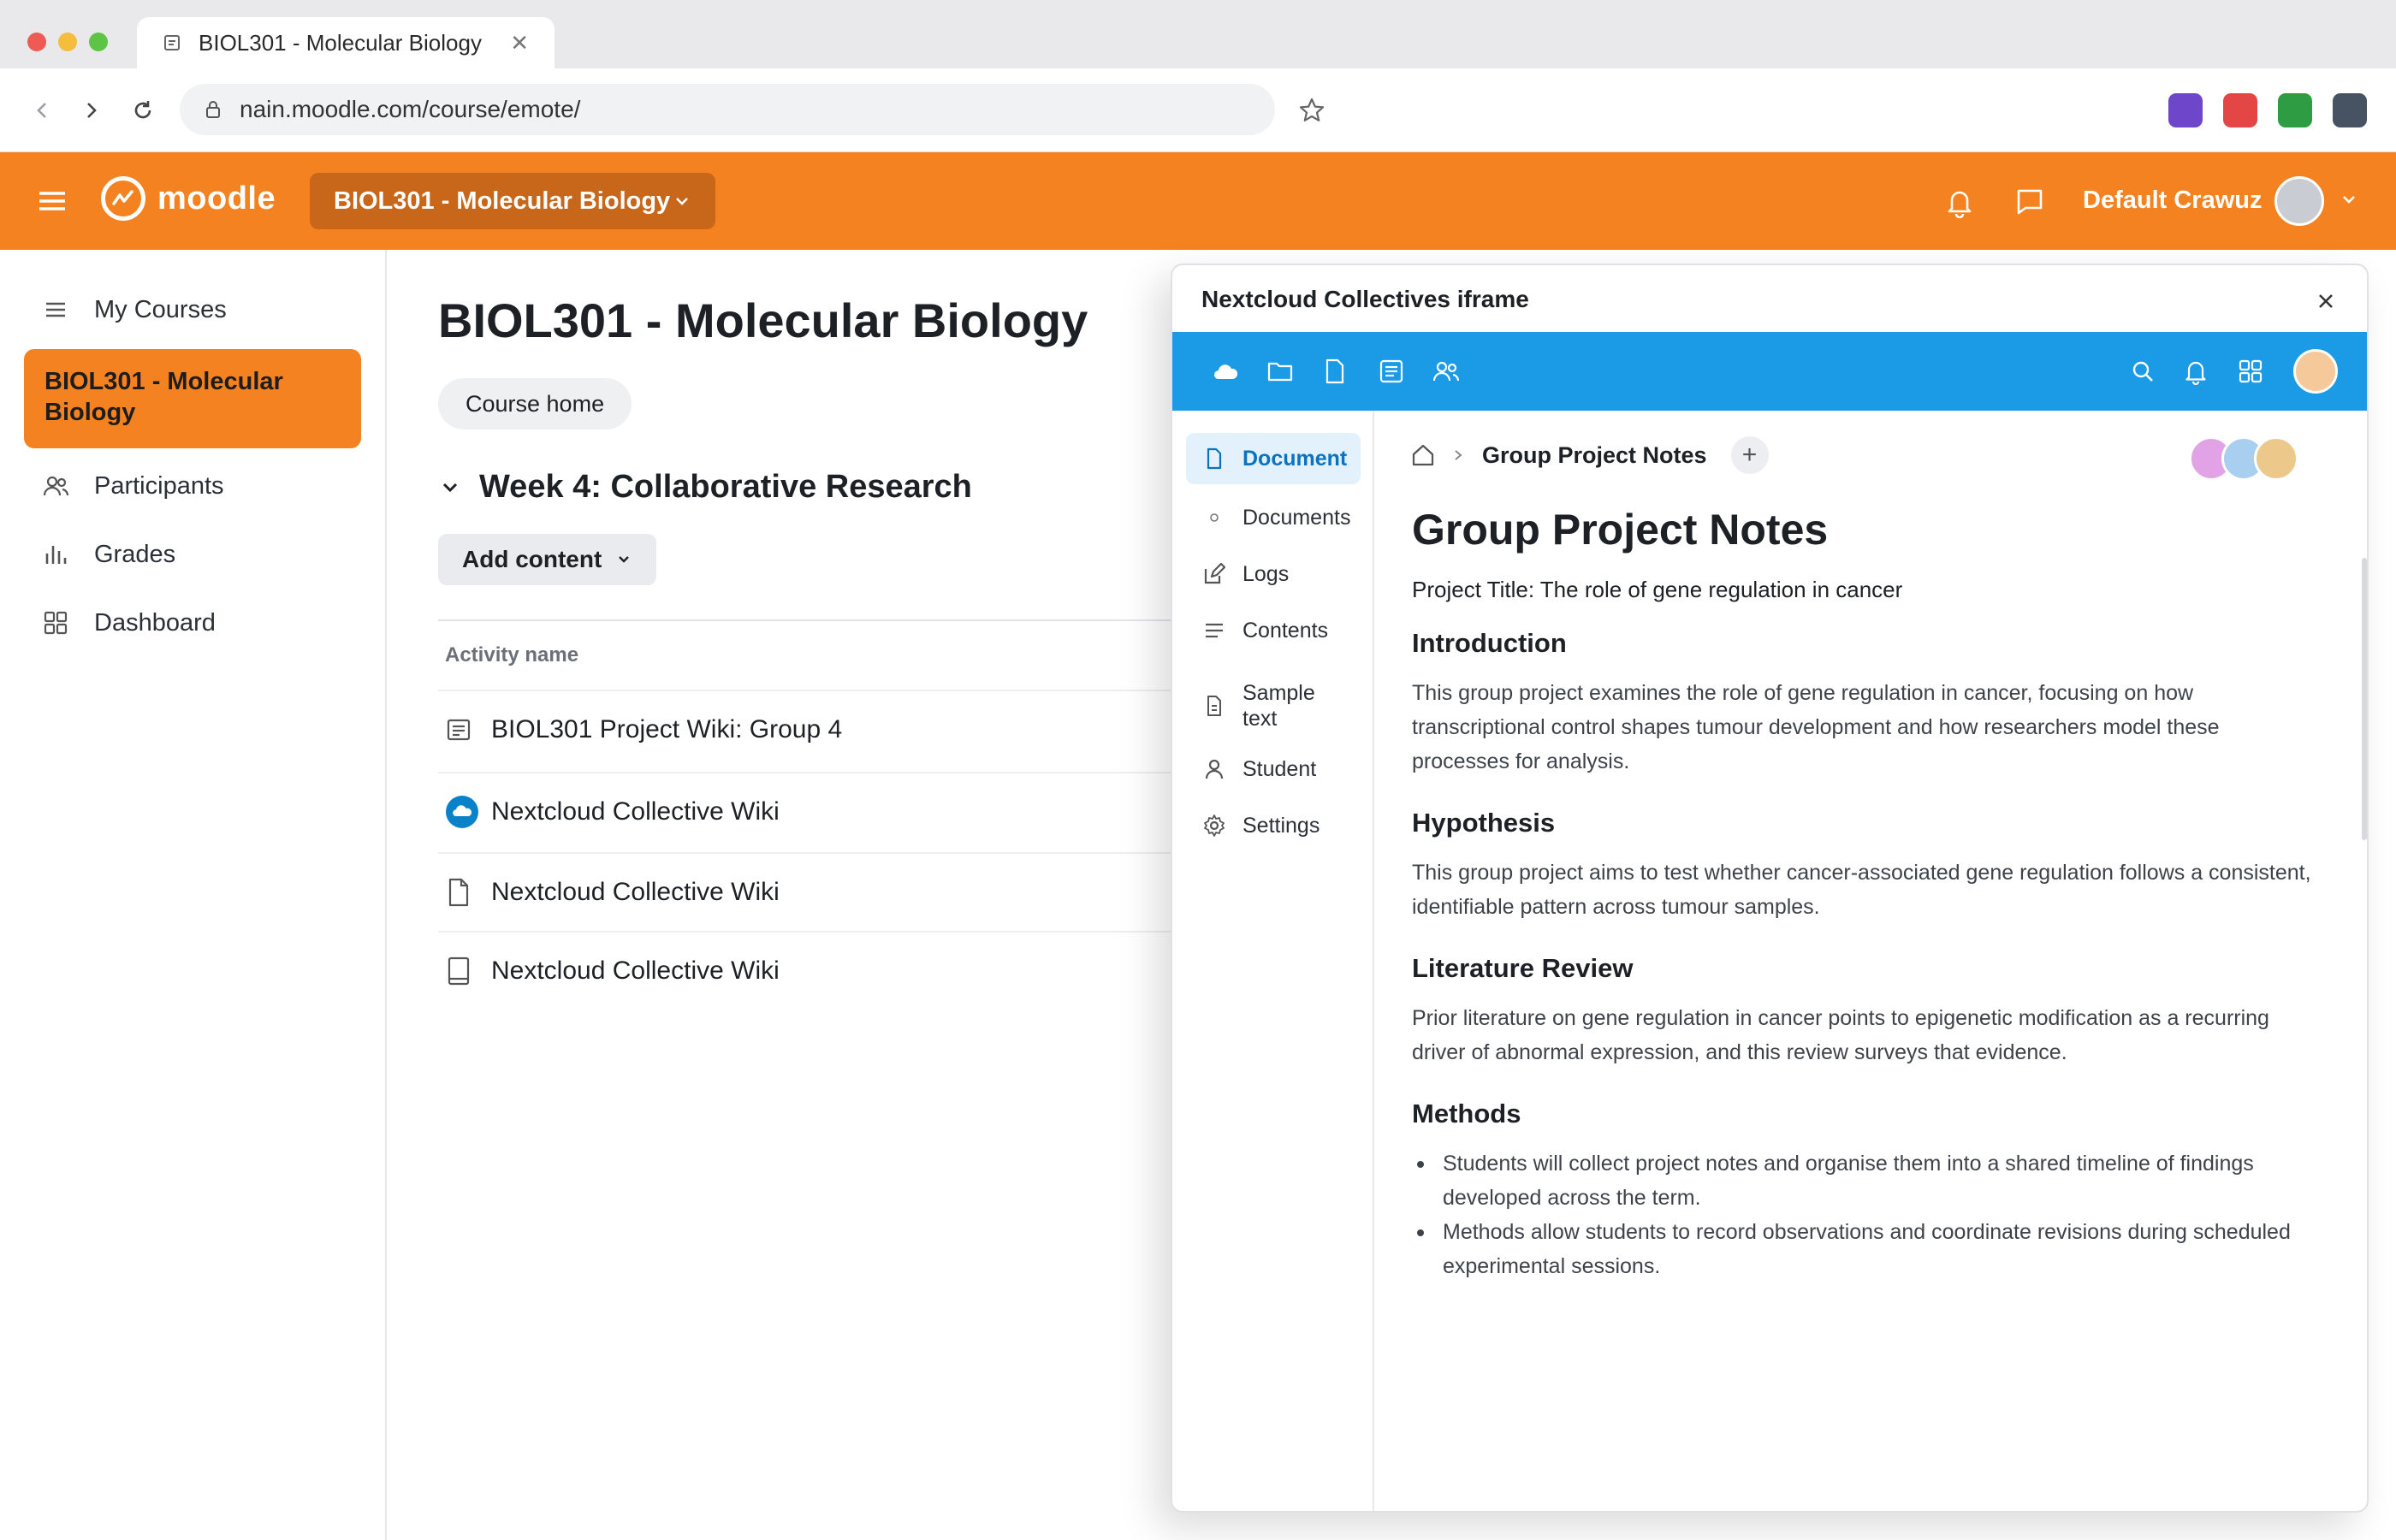 The width and height of the screenshot is (2396, 1540). Describe the element at coordinates (2299, 201) in the screenshot. I see `user-avatar` at that location.